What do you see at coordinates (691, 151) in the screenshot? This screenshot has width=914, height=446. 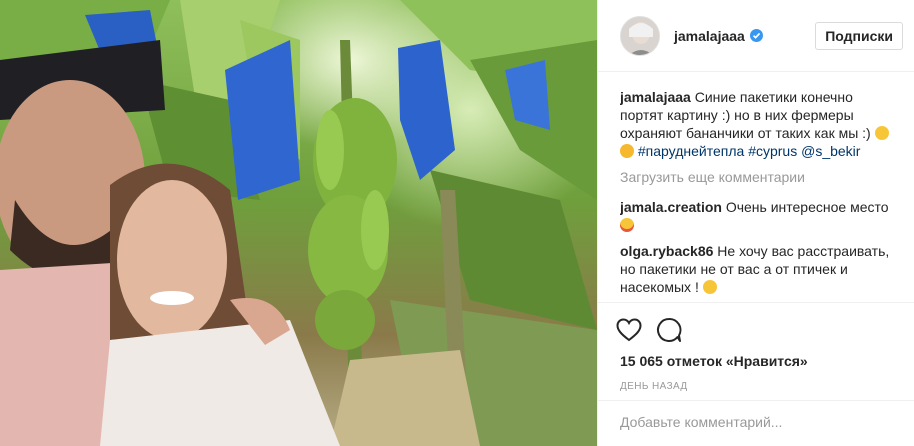 I see `hashtag-link: #паруднейтепла` at bounding box center [691, 151].